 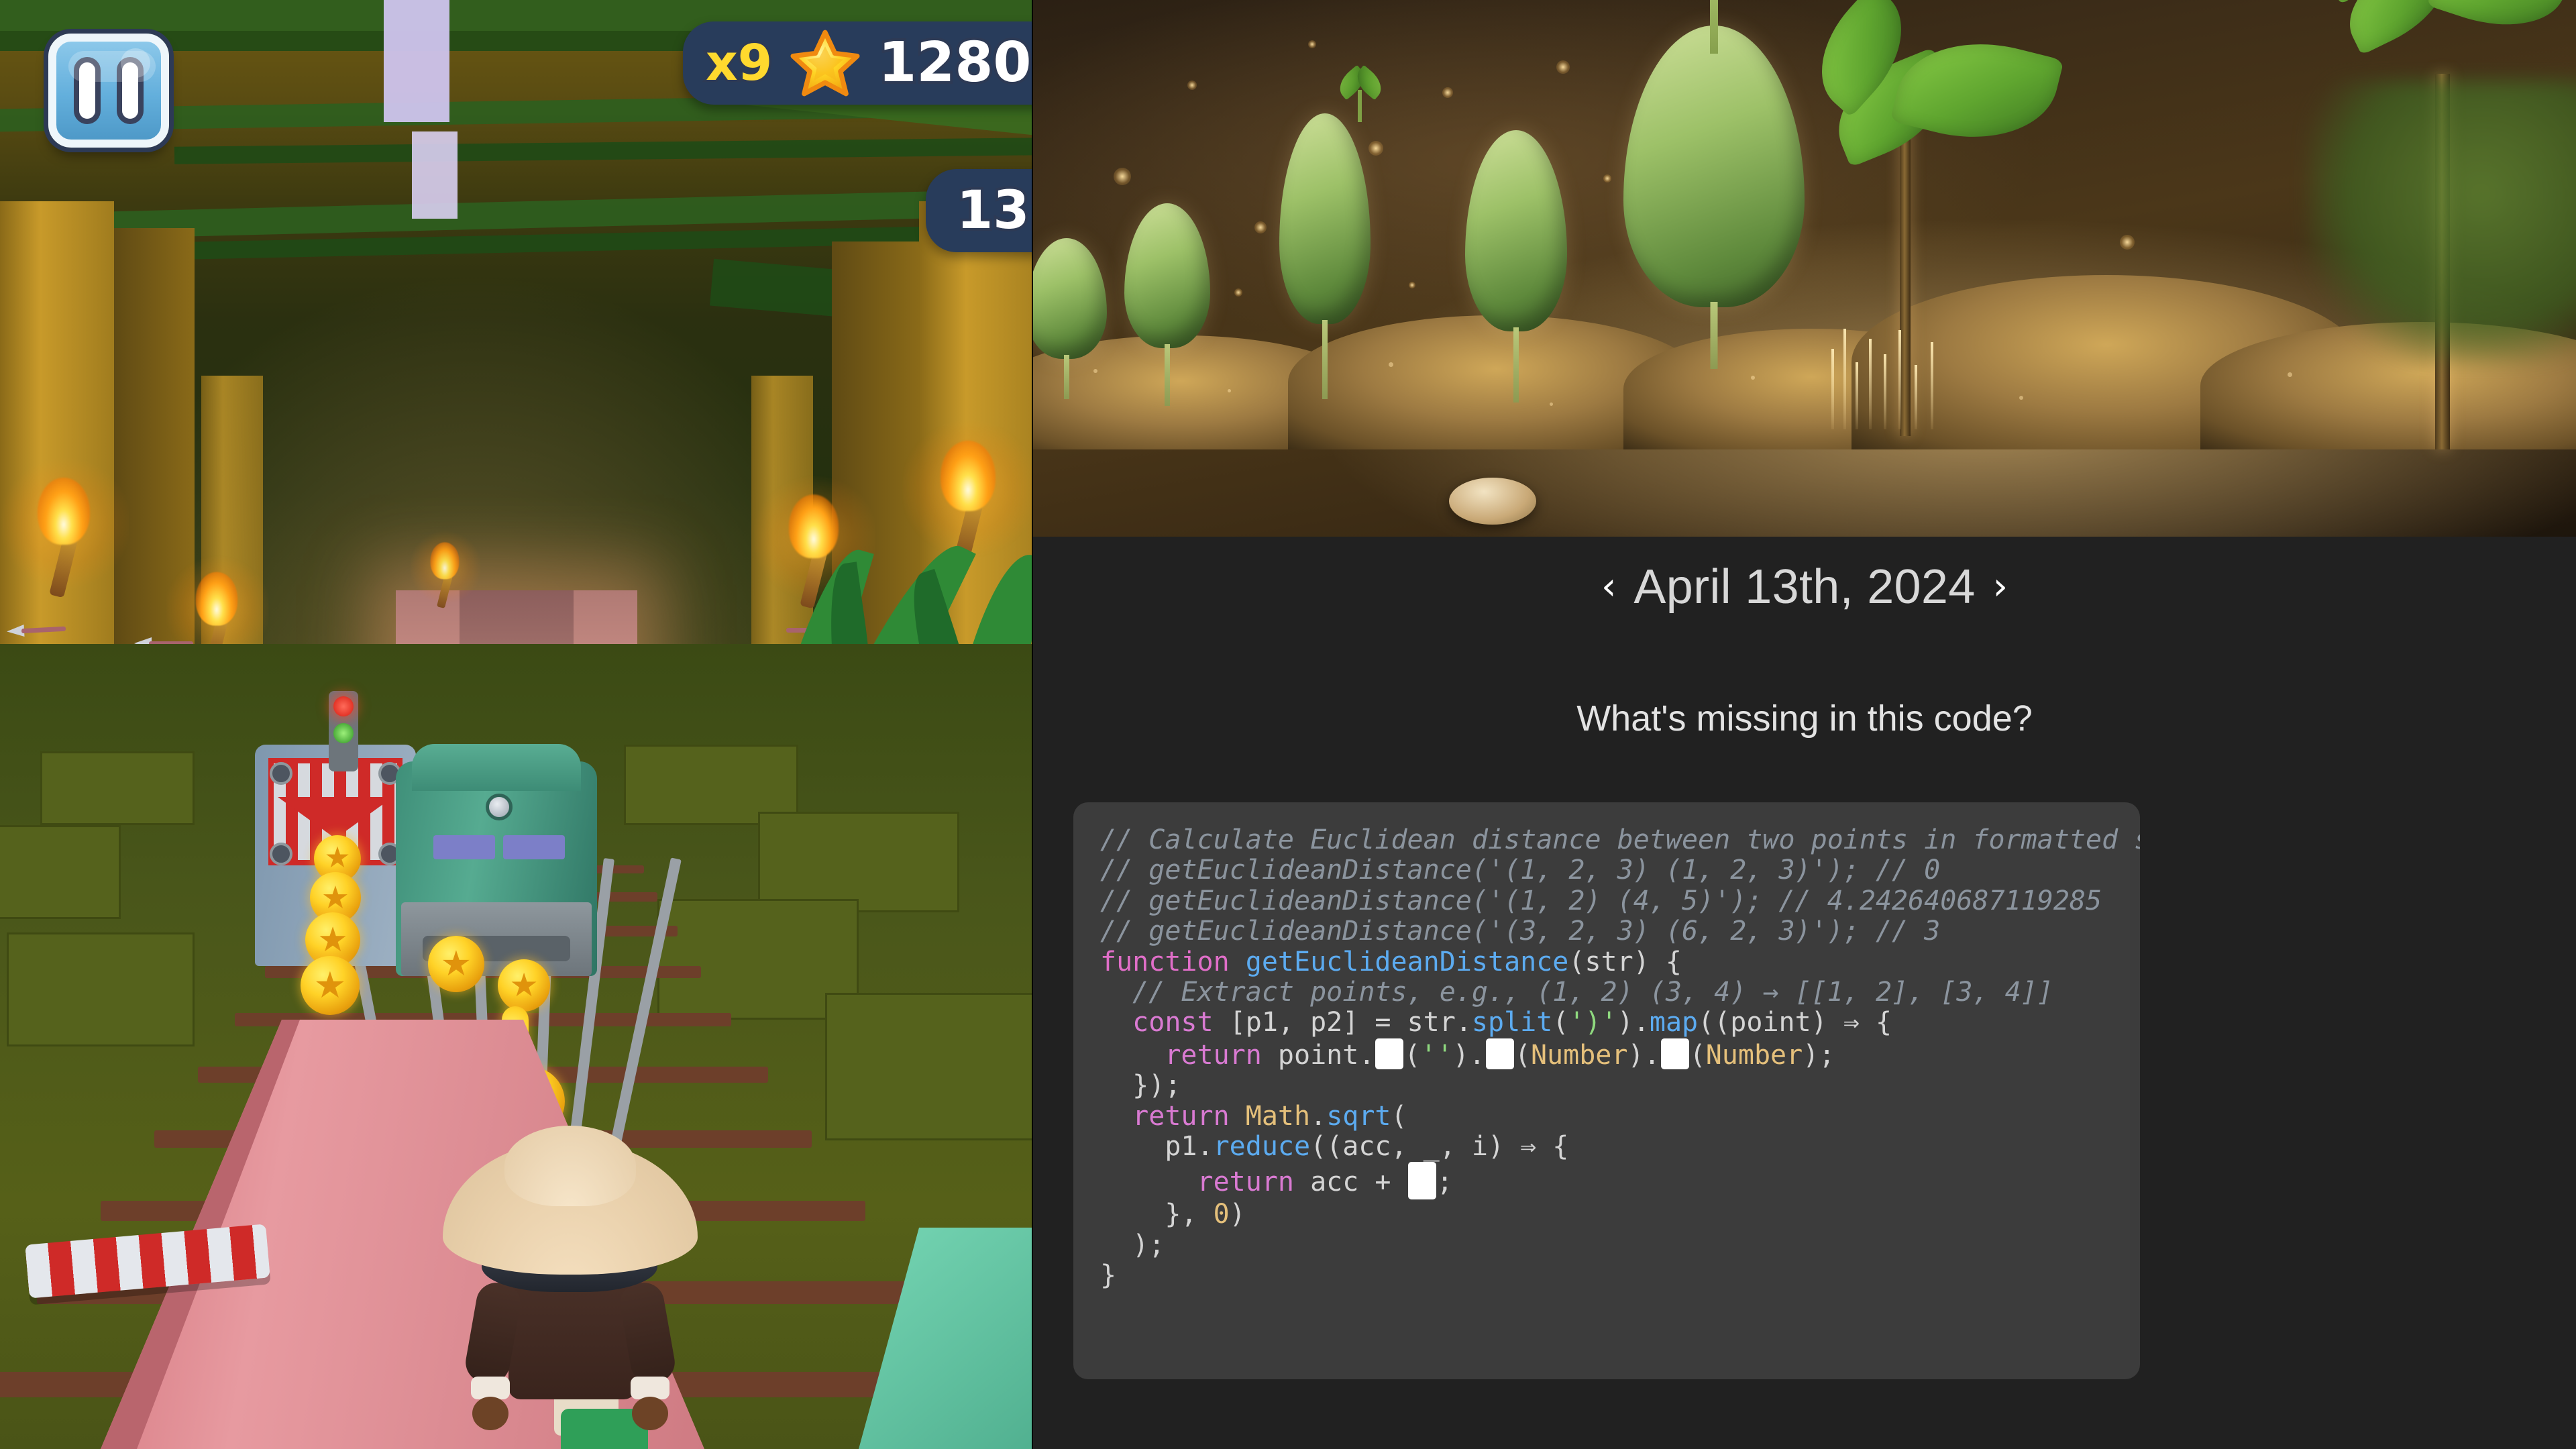 I want to click on coin-score-value: 1280, so click(x=954, y=63).